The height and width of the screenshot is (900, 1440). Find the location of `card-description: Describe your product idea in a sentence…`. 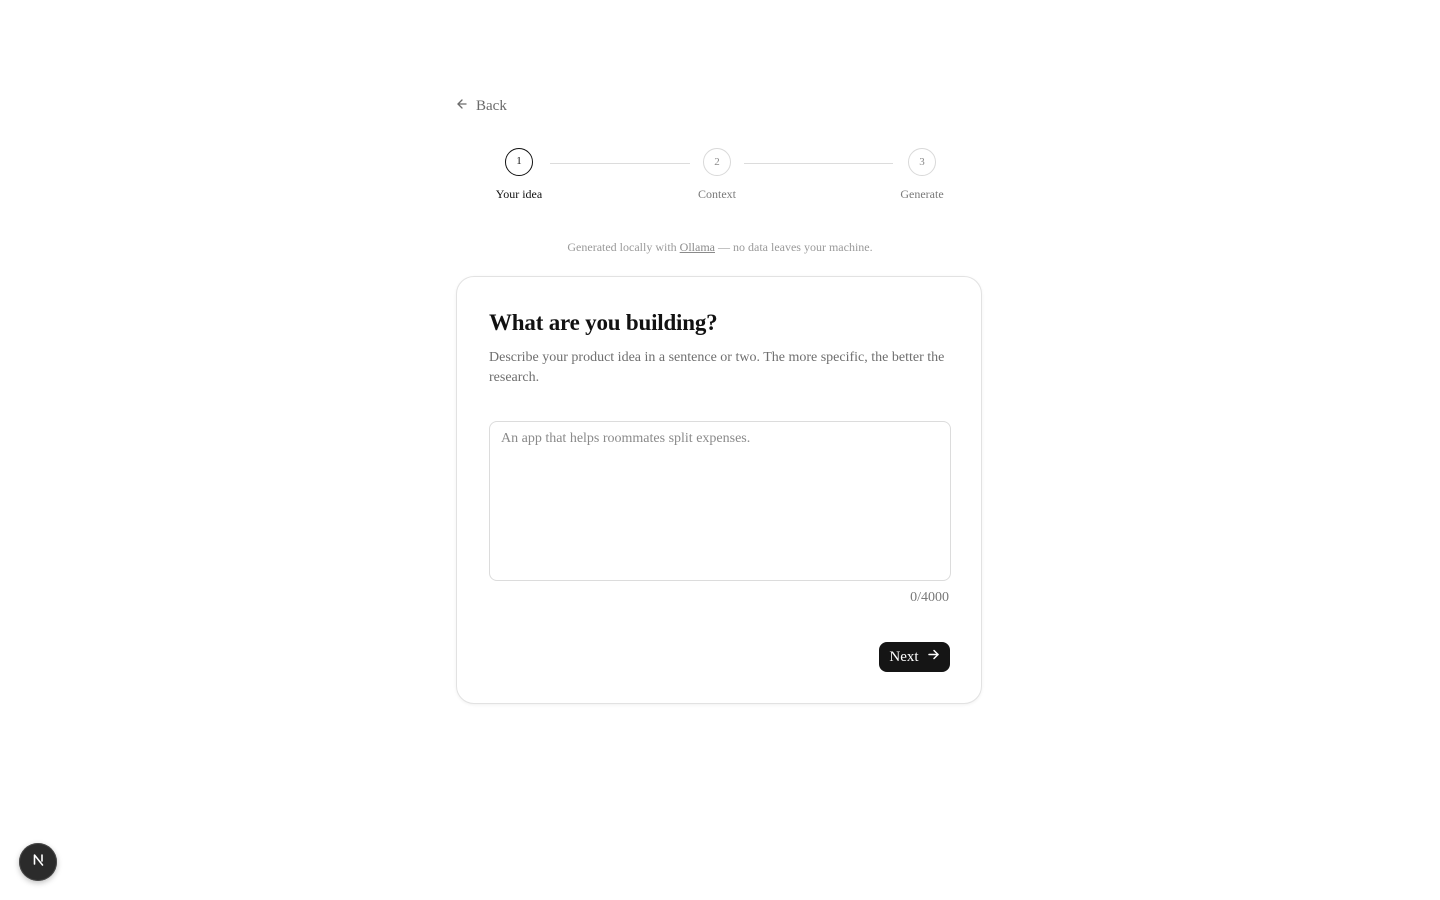

card-description: Describe your product idea in a sentence… is located at coordinates (717, 367).